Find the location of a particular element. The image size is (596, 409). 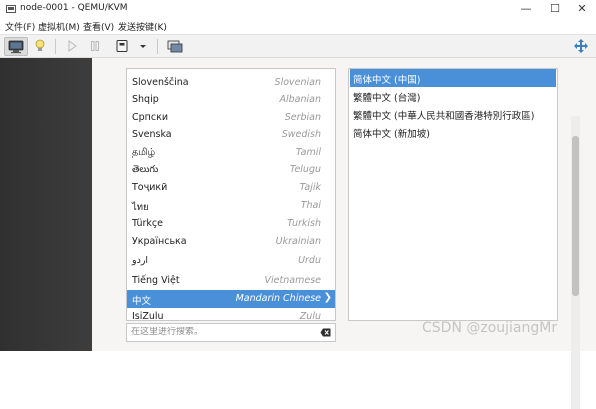

vm-app-icon is located at coordinates (11, 9).